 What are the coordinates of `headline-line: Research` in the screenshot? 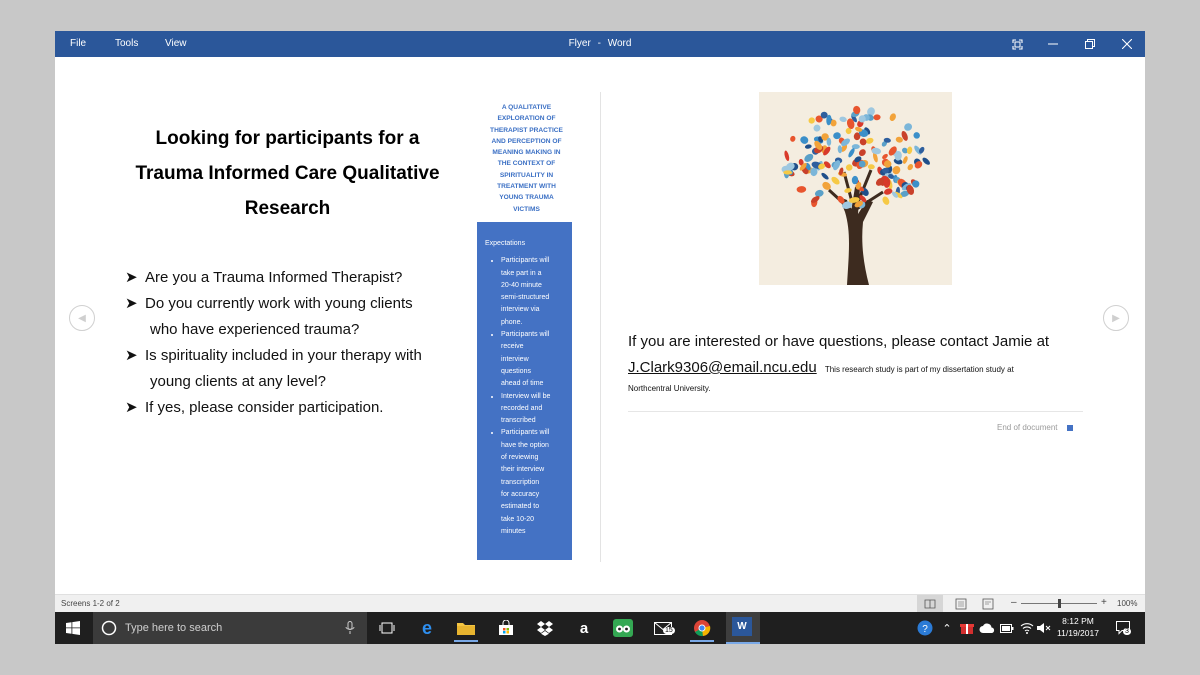 It's located at (287, 208).